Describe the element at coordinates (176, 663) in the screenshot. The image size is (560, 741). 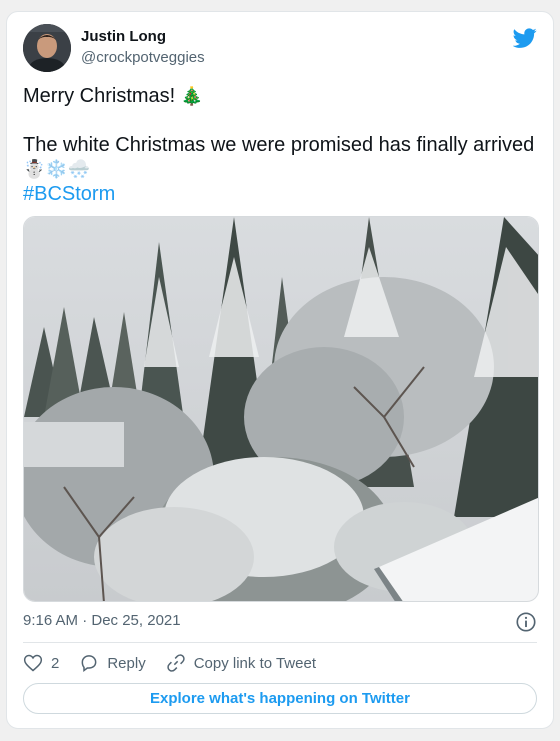
I see `link-icon` at that location.